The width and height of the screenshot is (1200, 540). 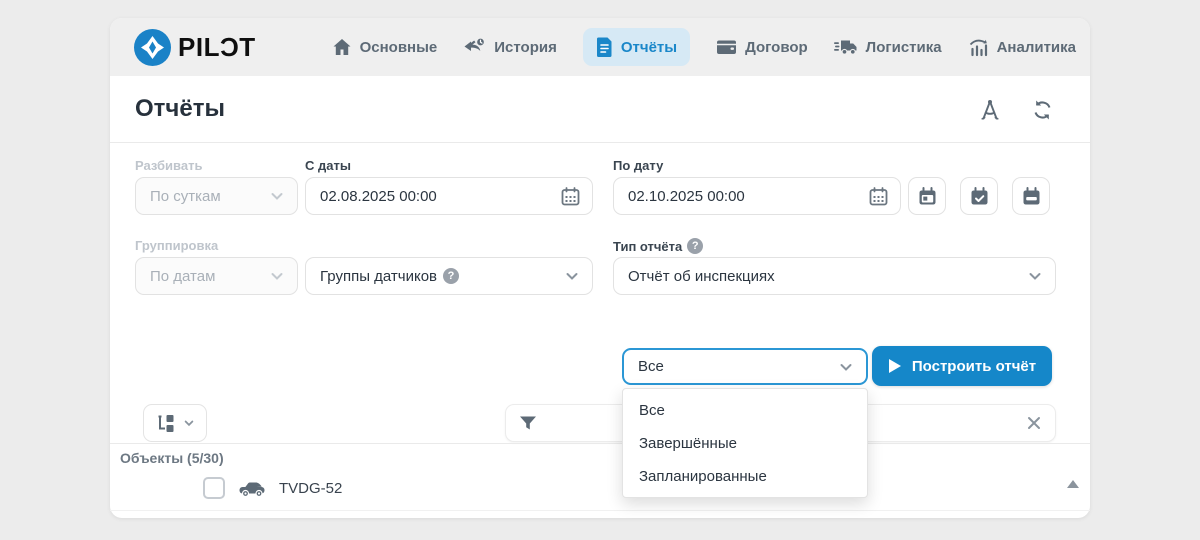 I want to click on date-to-label: По дату, so click(x=638, y=165).